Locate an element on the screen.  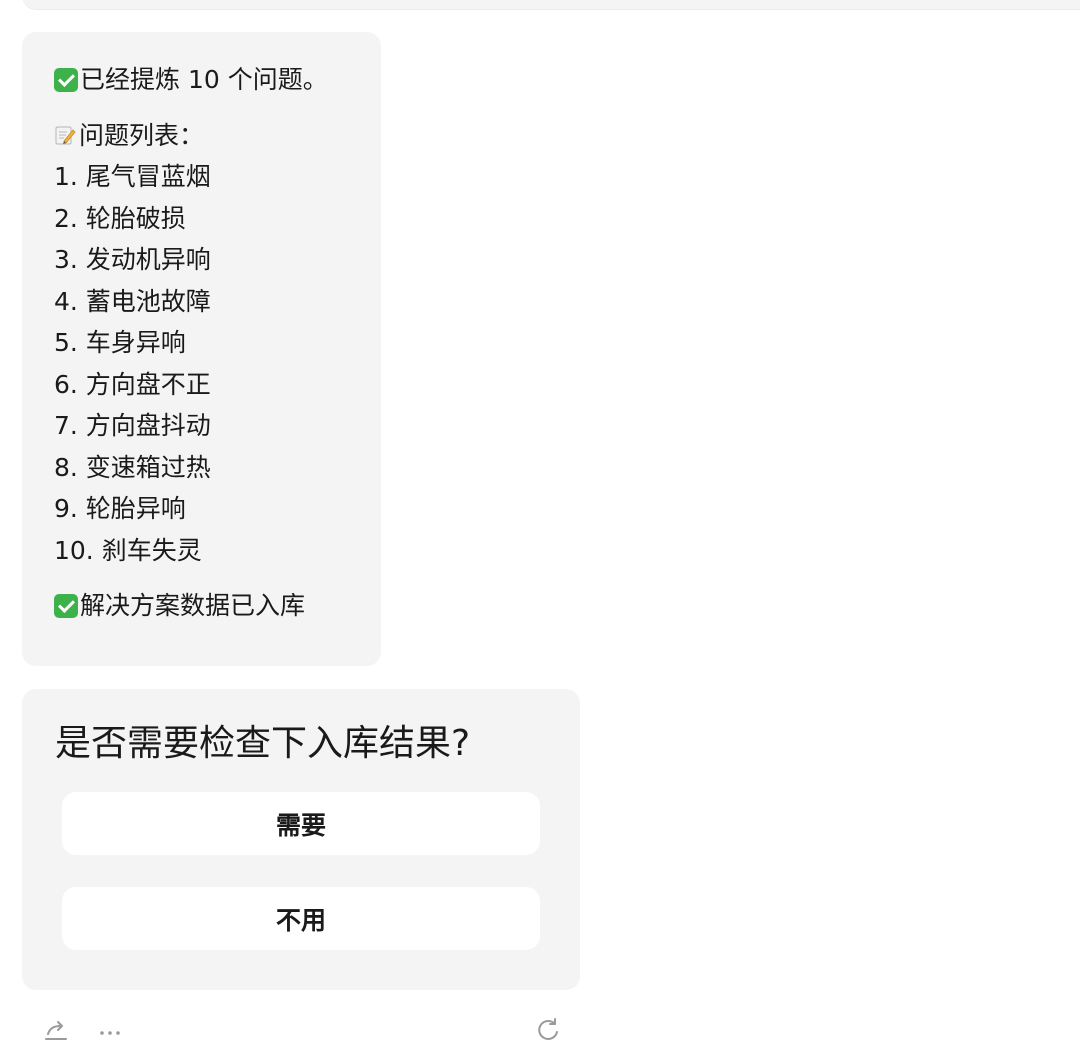
list-item: 4. 蓄电池故障 is located at coordinates (132, 301).